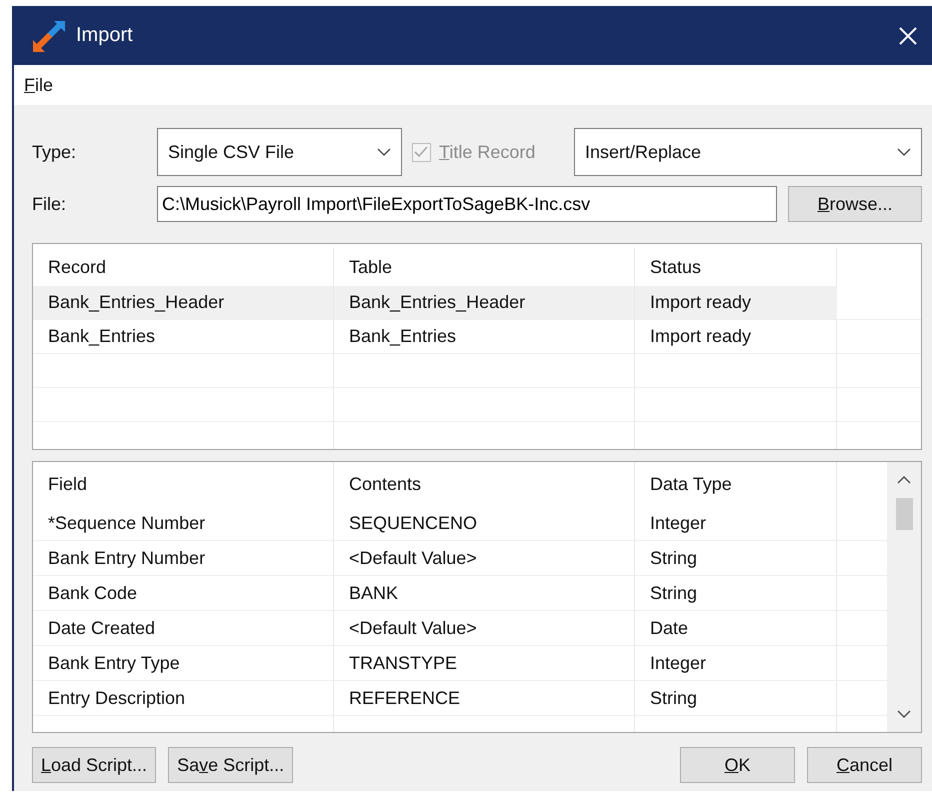 The height and width of the screenshot is (797, 932). Describe the element at coordinates (484, 663) in the screenshot. I see `table-cell: TRANSTYPE` at that location.